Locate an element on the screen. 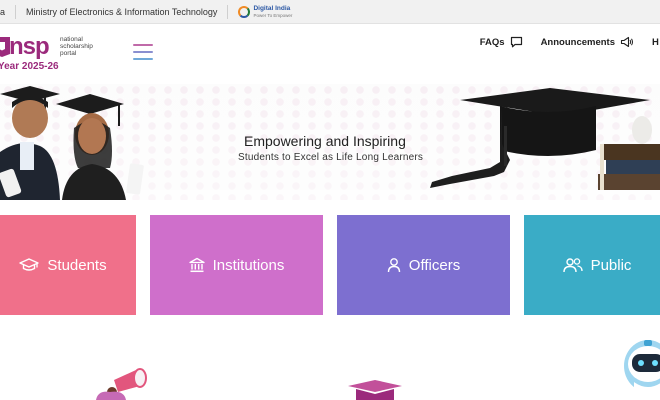 The image size is (660, 400). institutions-card: Institutions is located at coordinates (236, 265).